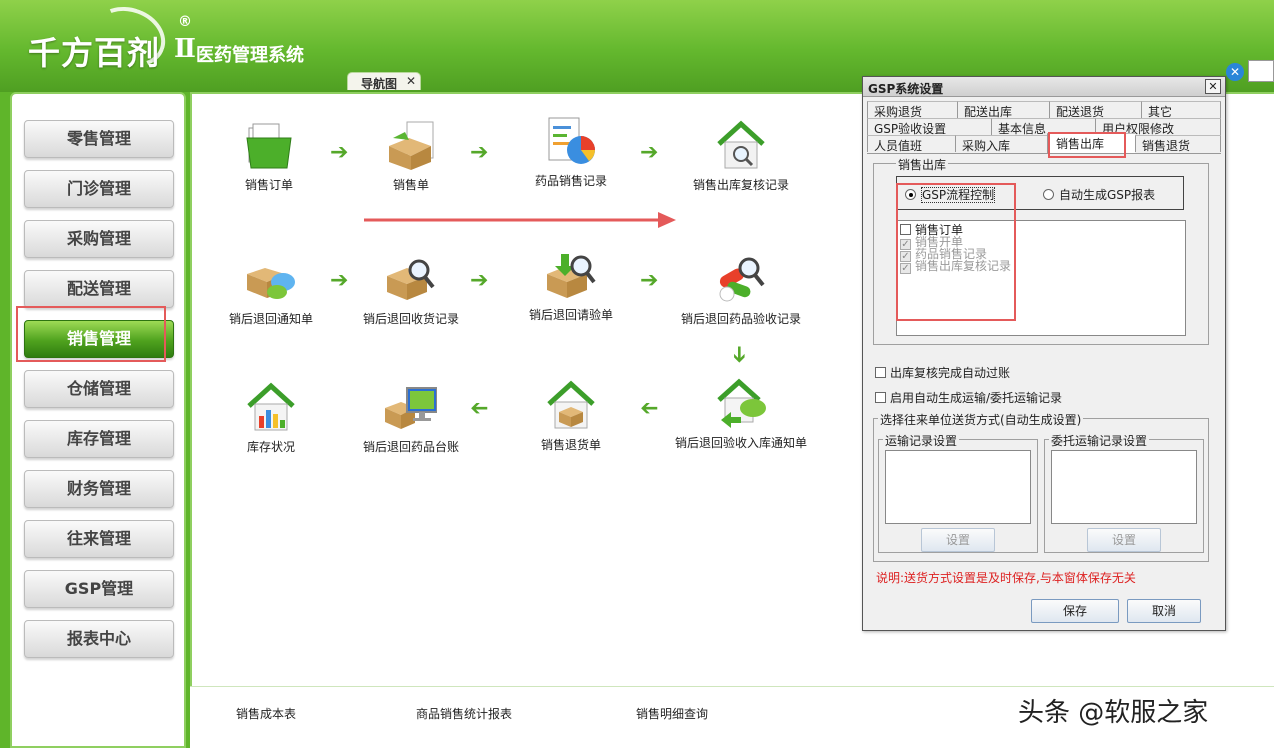 This screenshot has height=748, width=1274. I want to click on transport-listbox, so click(958, 487).